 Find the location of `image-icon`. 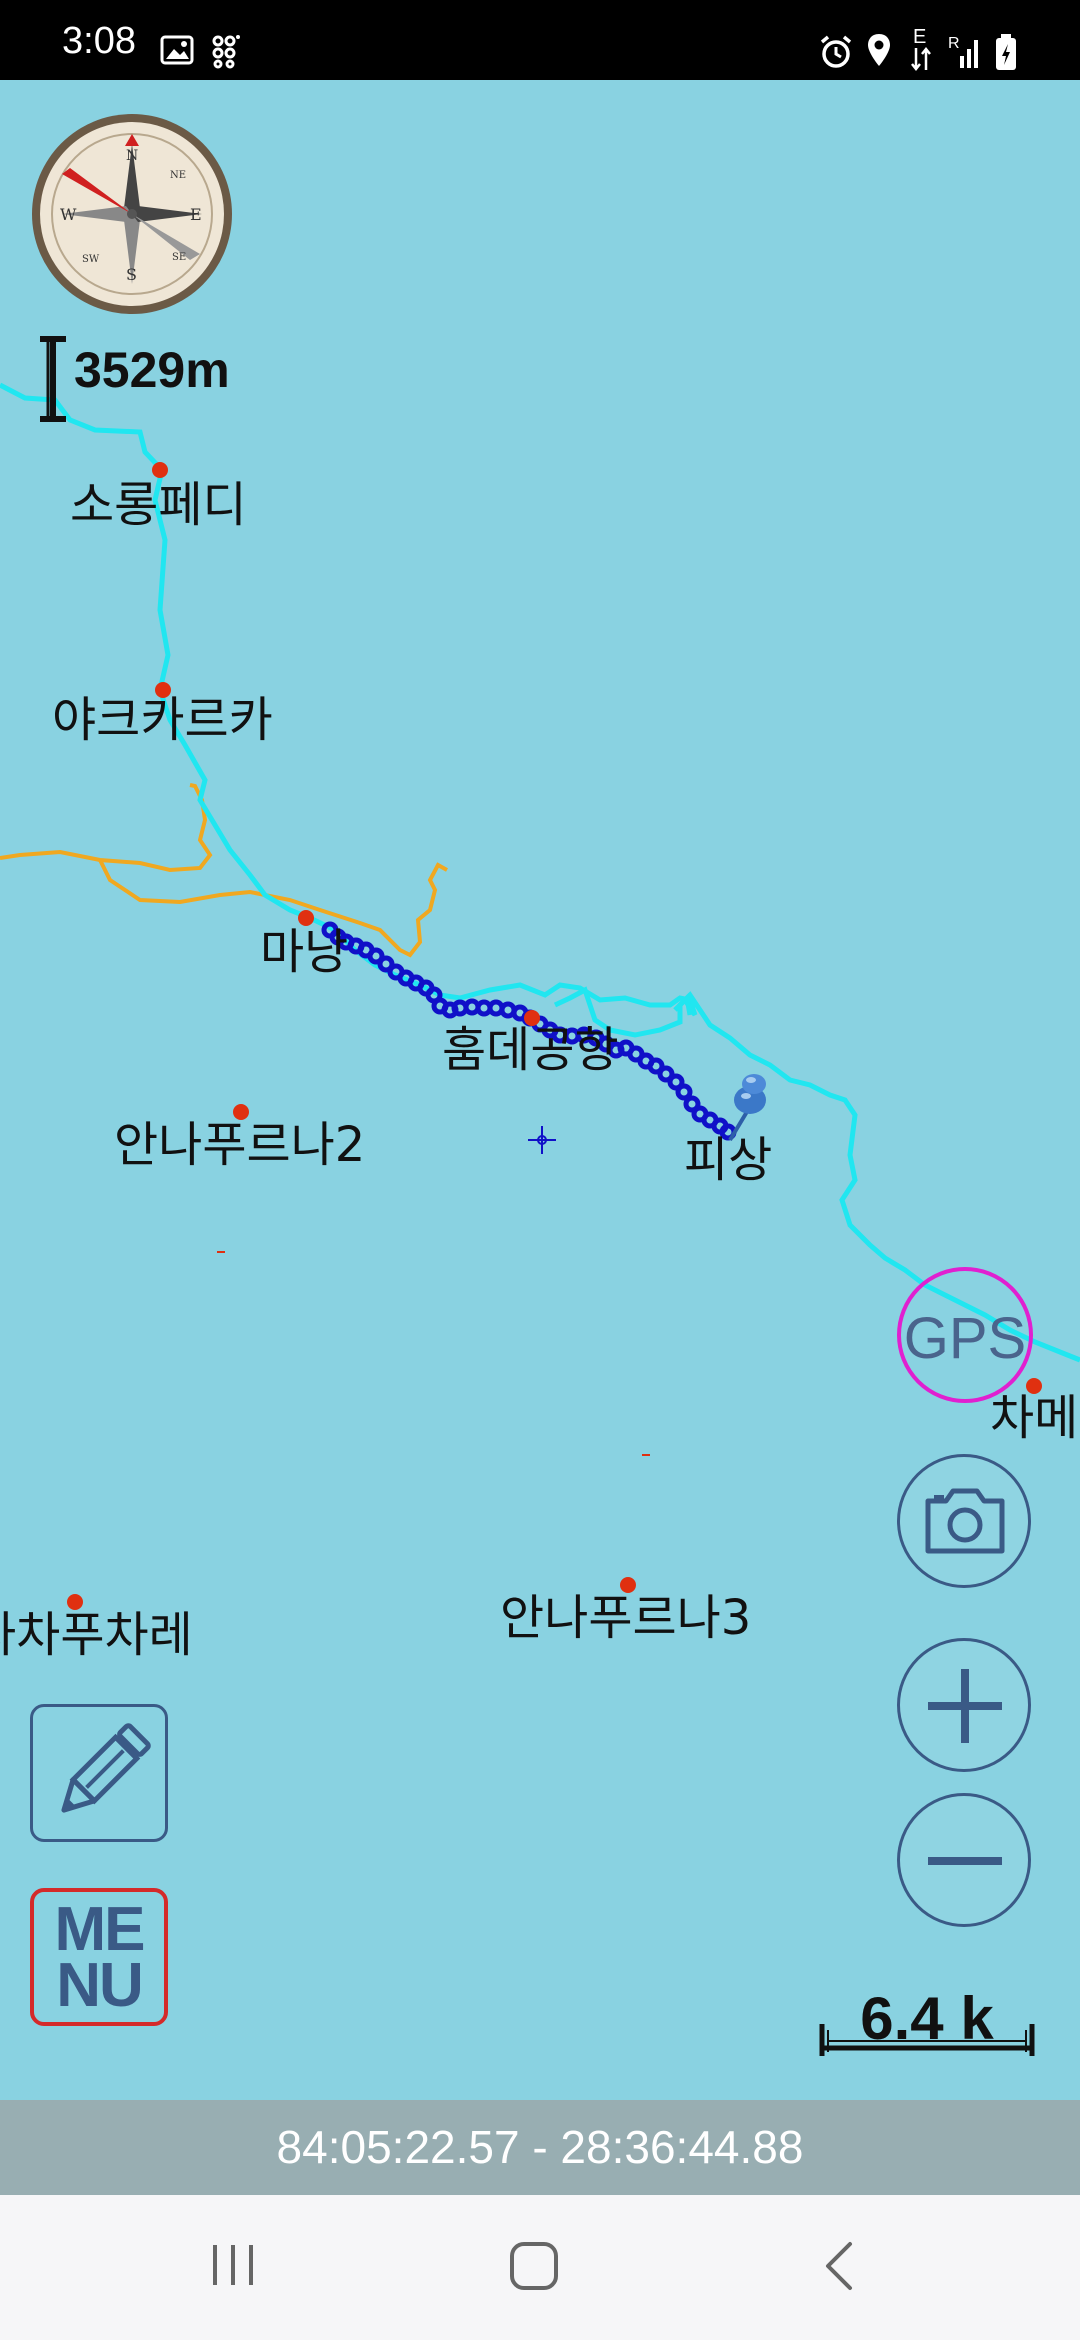

image-icon is located at coordinates (177, 50).